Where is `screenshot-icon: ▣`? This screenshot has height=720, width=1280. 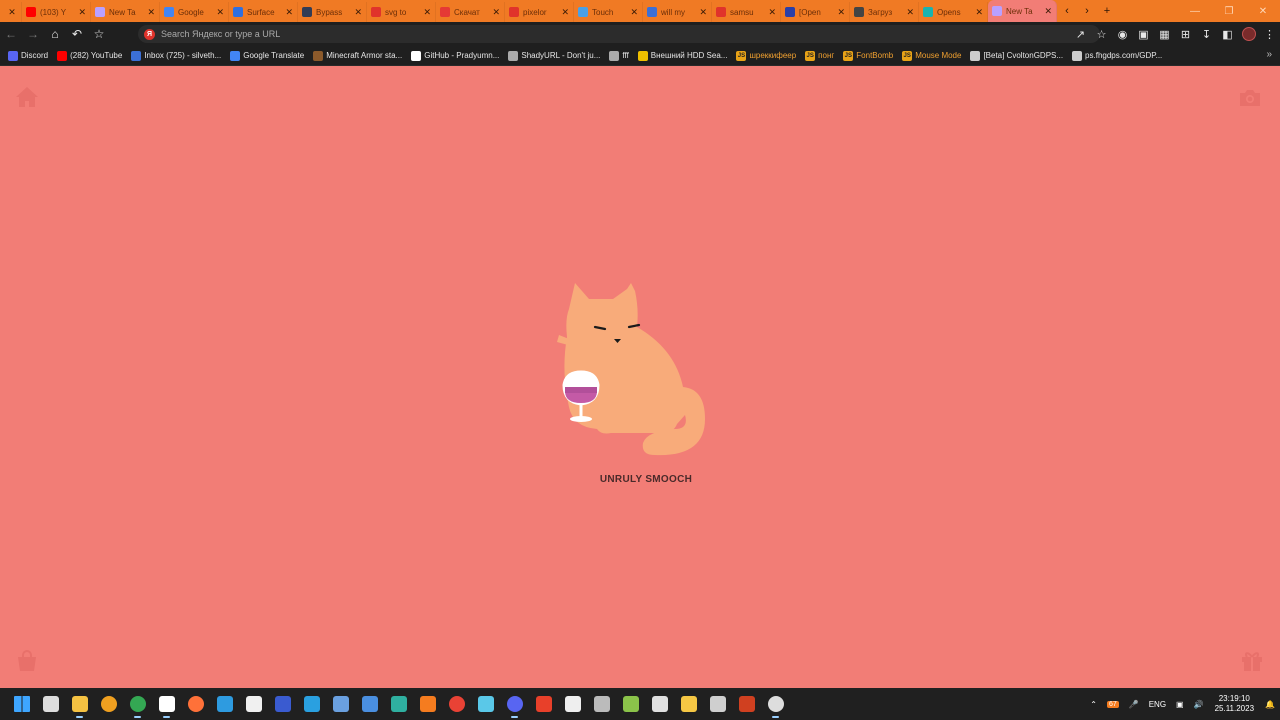 screenshot-icon: ▣ is located at coordinates (1143, 34).